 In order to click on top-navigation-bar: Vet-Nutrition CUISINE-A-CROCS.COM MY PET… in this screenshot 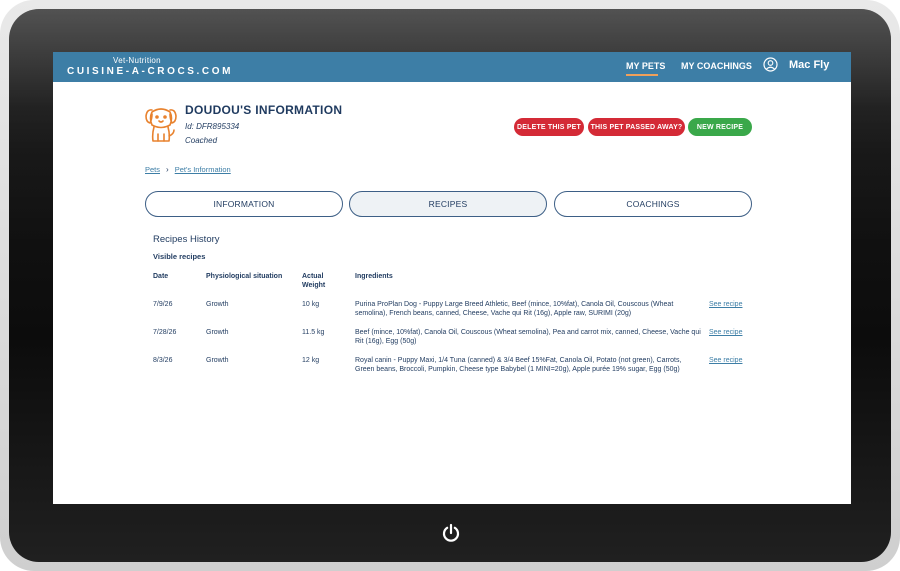, I will do `click(452, 67)`.